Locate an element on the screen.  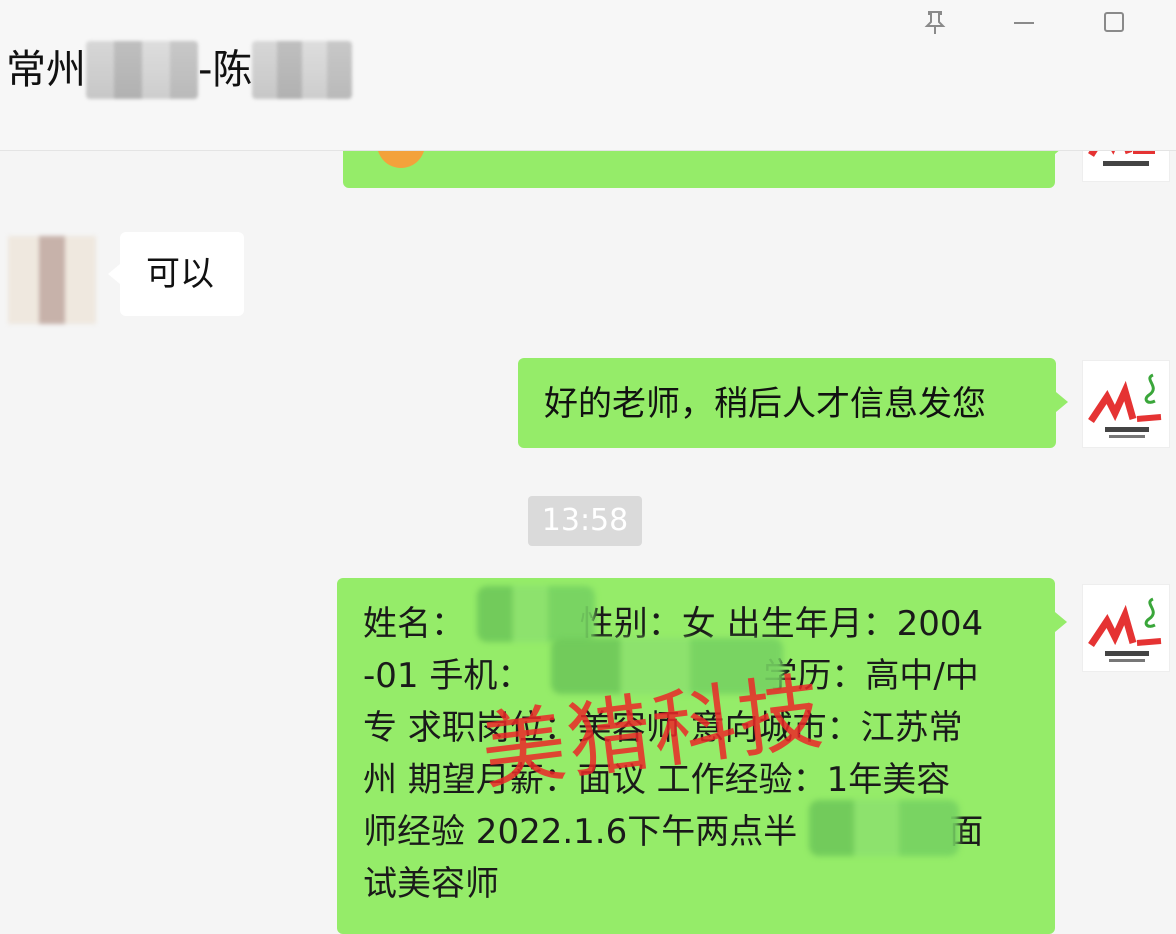
pin-icon is located at coordinates (935, 22).